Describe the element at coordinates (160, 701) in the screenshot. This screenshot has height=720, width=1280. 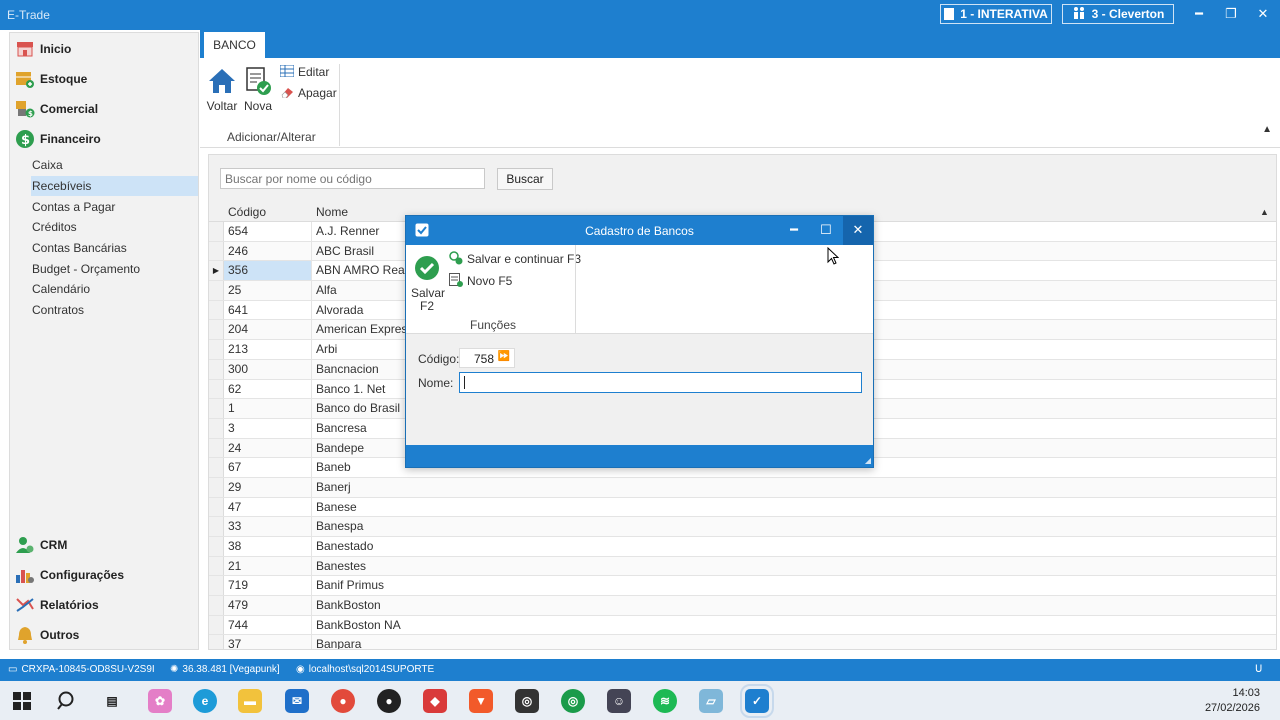
I see `copilot-icon: ✿` at that location.